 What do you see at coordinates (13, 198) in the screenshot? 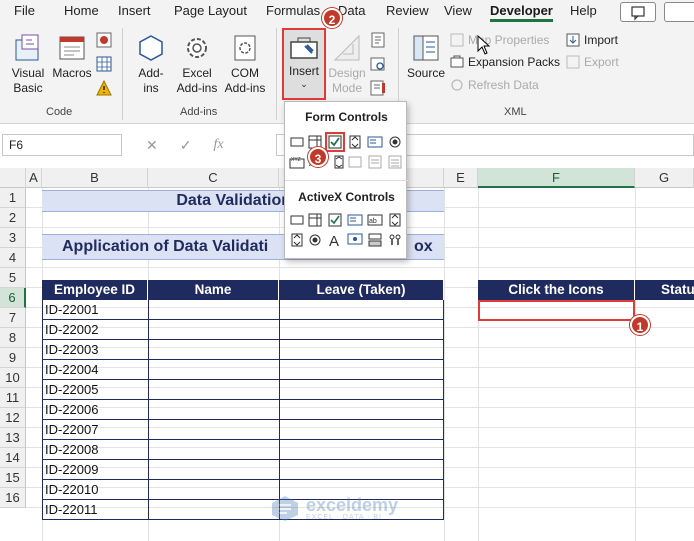
I see `row-header: 1` at bounding box center [13, 198].